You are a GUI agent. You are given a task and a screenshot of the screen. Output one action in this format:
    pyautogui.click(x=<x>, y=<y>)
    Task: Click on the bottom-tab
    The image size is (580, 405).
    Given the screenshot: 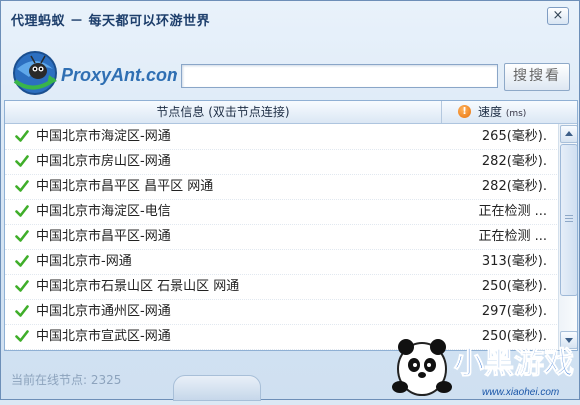 What is the action you would take?
    pyautogui.click(x=217, y=388)
    